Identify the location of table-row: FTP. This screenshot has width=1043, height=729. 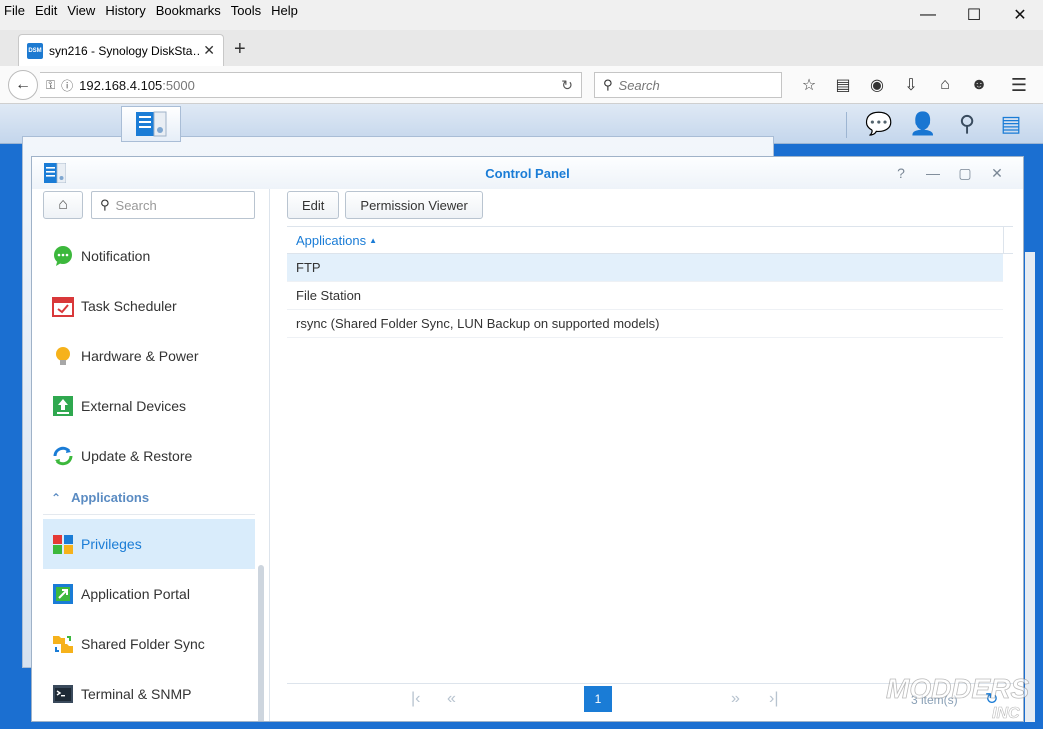
(645, 268).